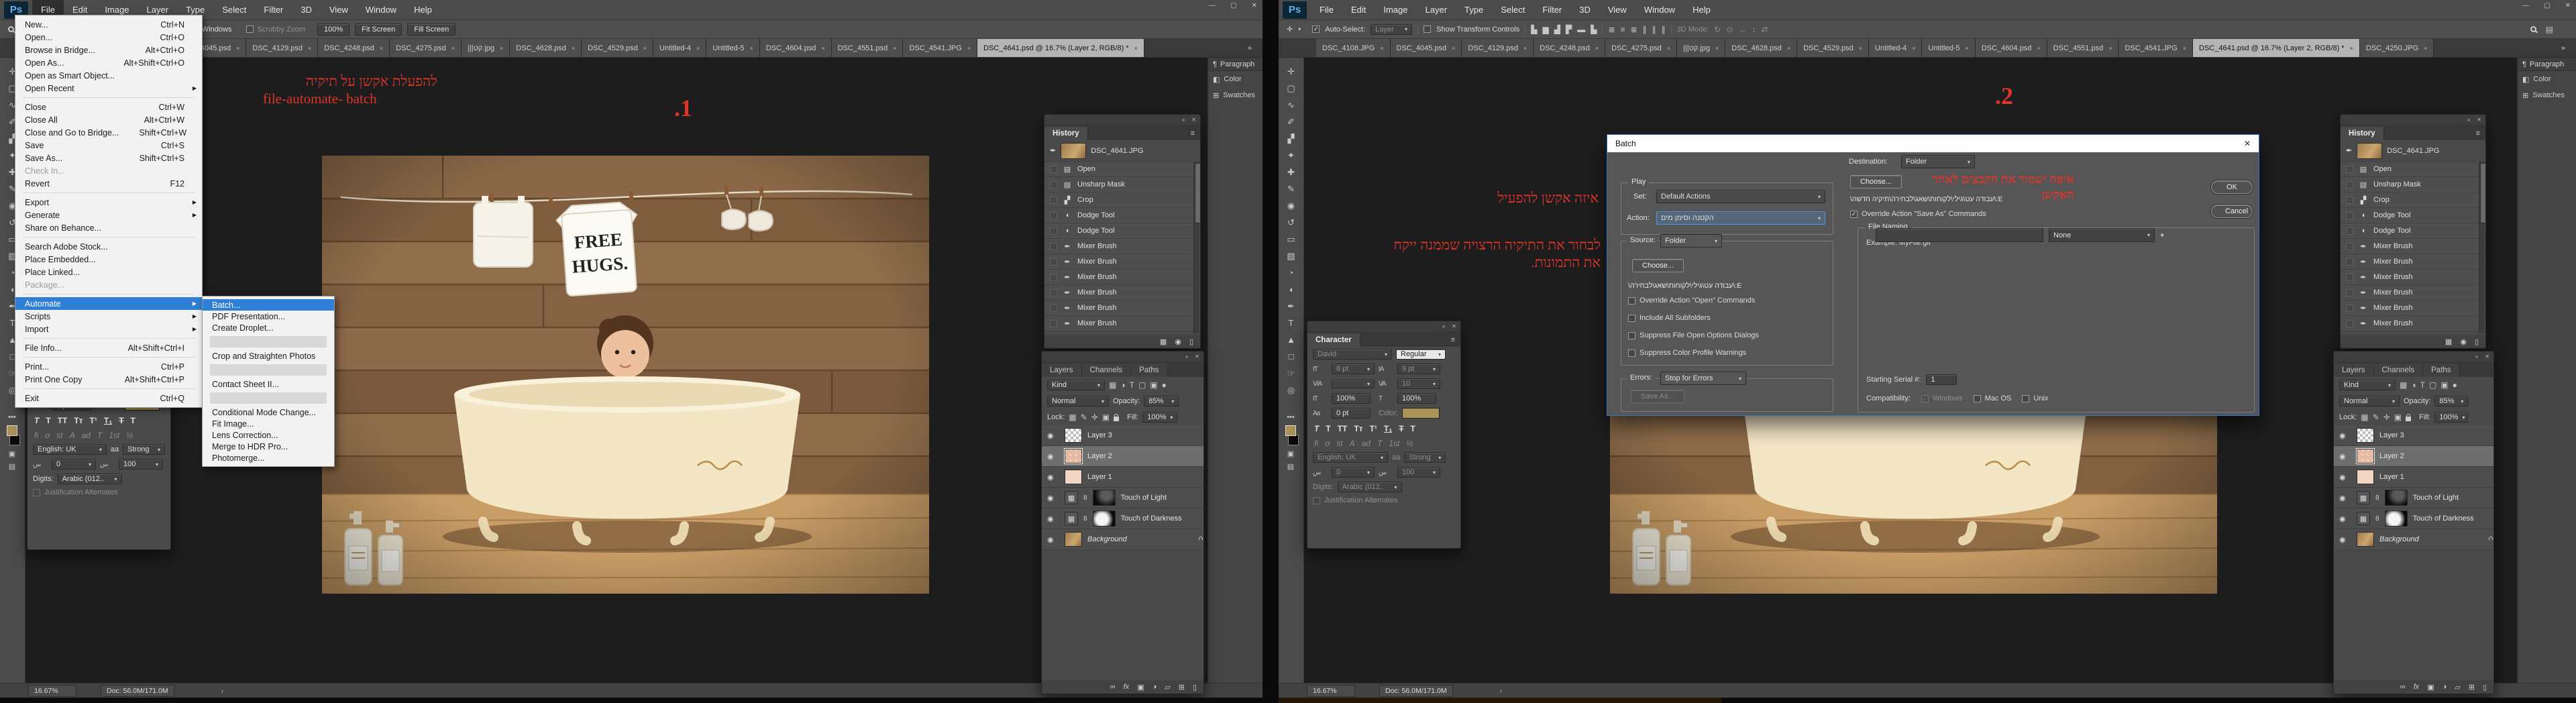 The height and width of the screenshot is (703, 2576). What do you see at coordinates (1351, 398) in the screenshot?
I see `vertical-scale-field: 100%` at bounding box center [1351, 398].